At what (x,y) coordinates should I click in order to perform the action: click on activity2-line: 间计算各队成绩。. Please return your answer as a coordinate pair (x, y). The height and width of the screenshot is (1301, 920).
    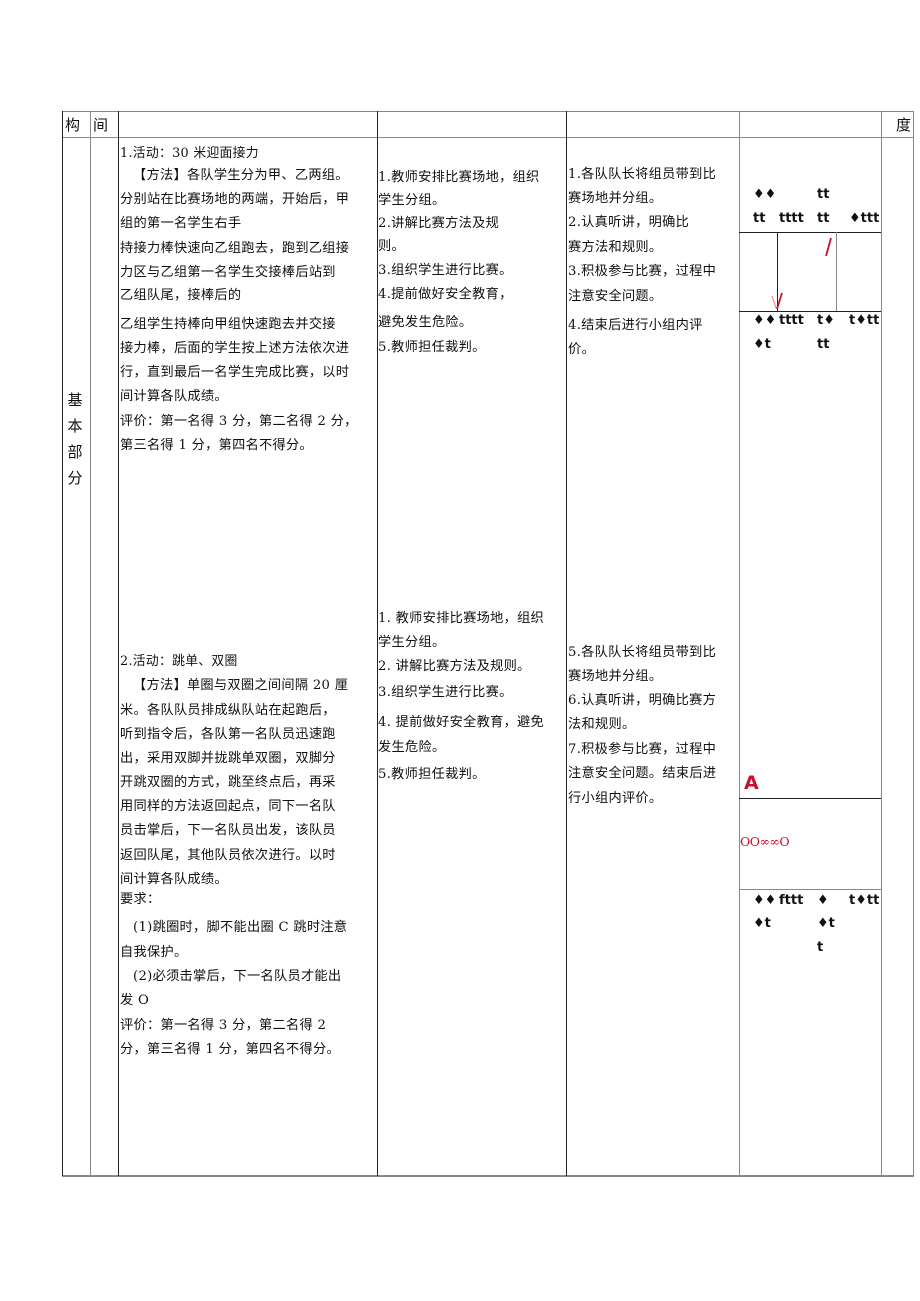
    Looking at the image, I should click on (174, 879).